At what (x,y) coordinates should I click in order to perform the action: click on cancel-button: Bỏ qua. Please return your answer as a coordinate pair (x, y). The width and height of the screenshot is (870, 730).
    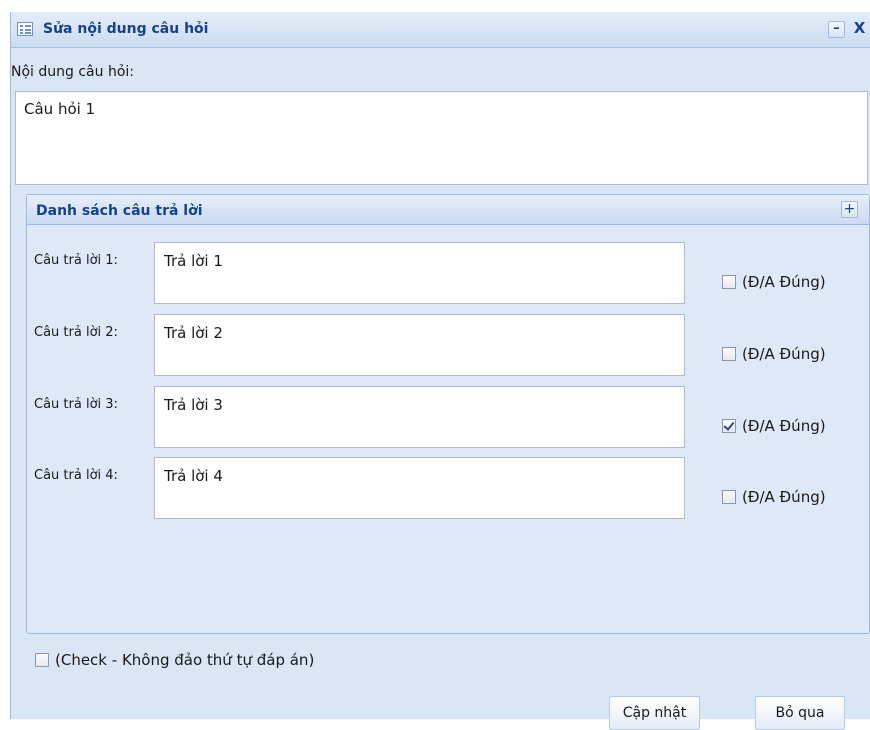
    Looking at the image, I should click on (800, 713).